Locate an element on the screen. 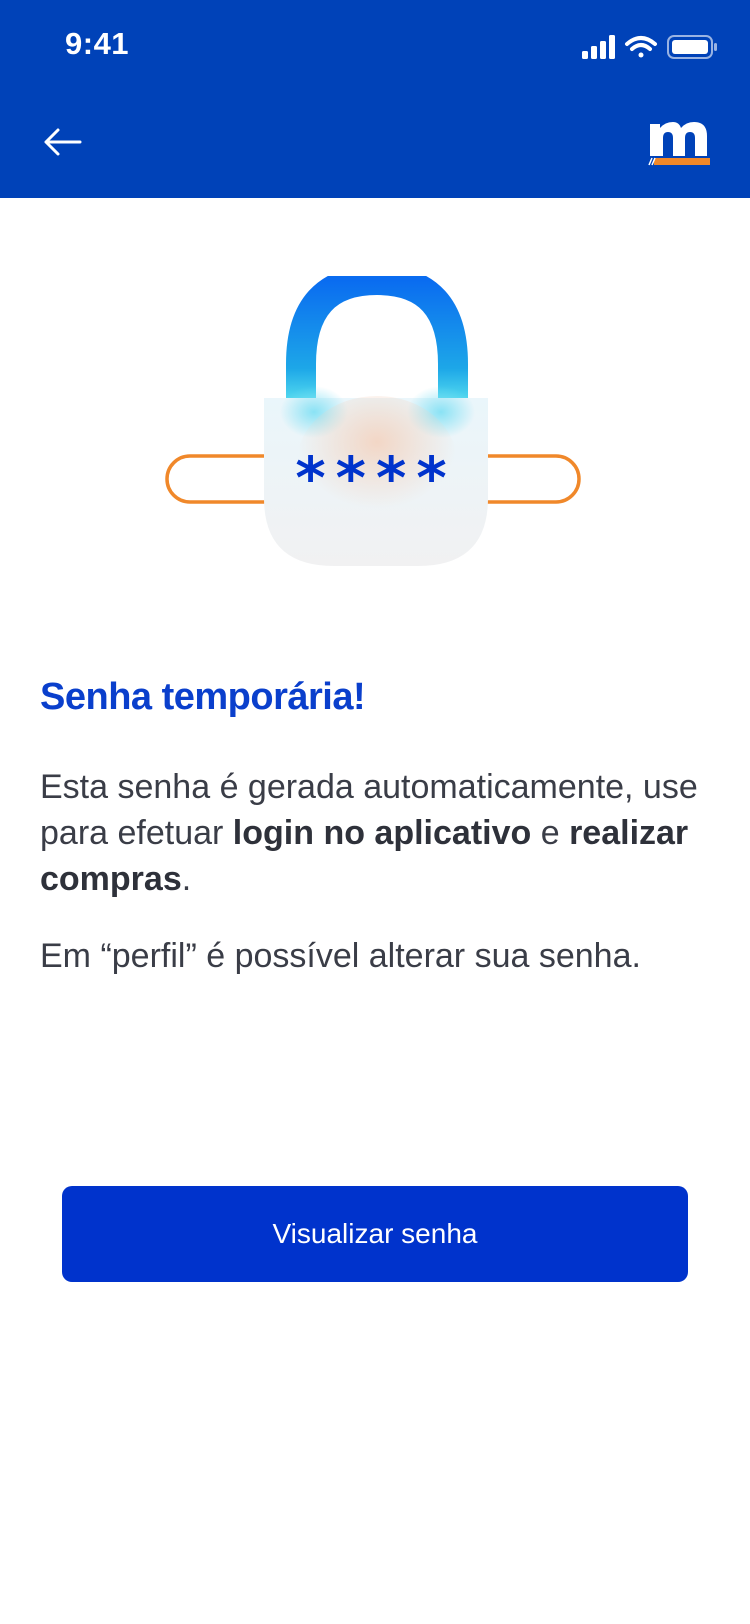 The image size is (750, 1624). padlock-password-icon: **** is located at coordinates (373, 421).